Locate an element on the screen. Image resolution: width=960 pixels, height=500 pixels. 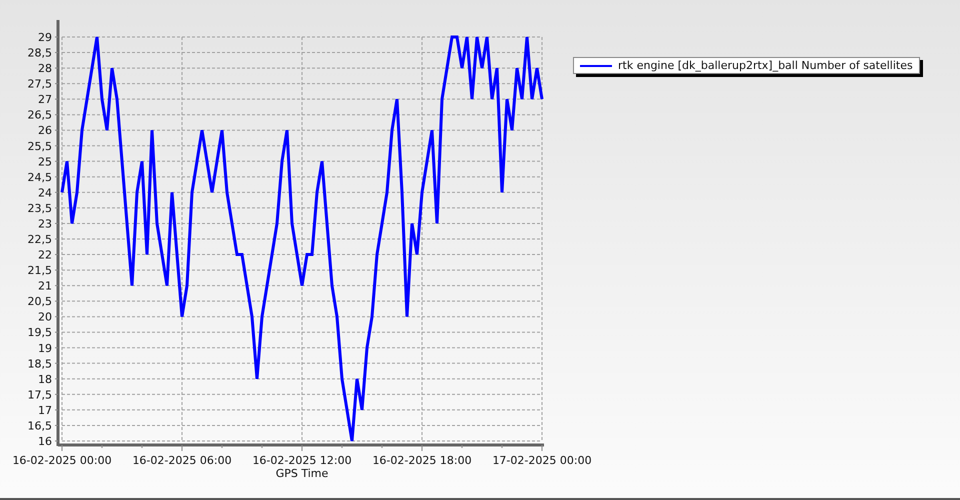
axis-tick-label: 23 is located at coordinates (45, 223).